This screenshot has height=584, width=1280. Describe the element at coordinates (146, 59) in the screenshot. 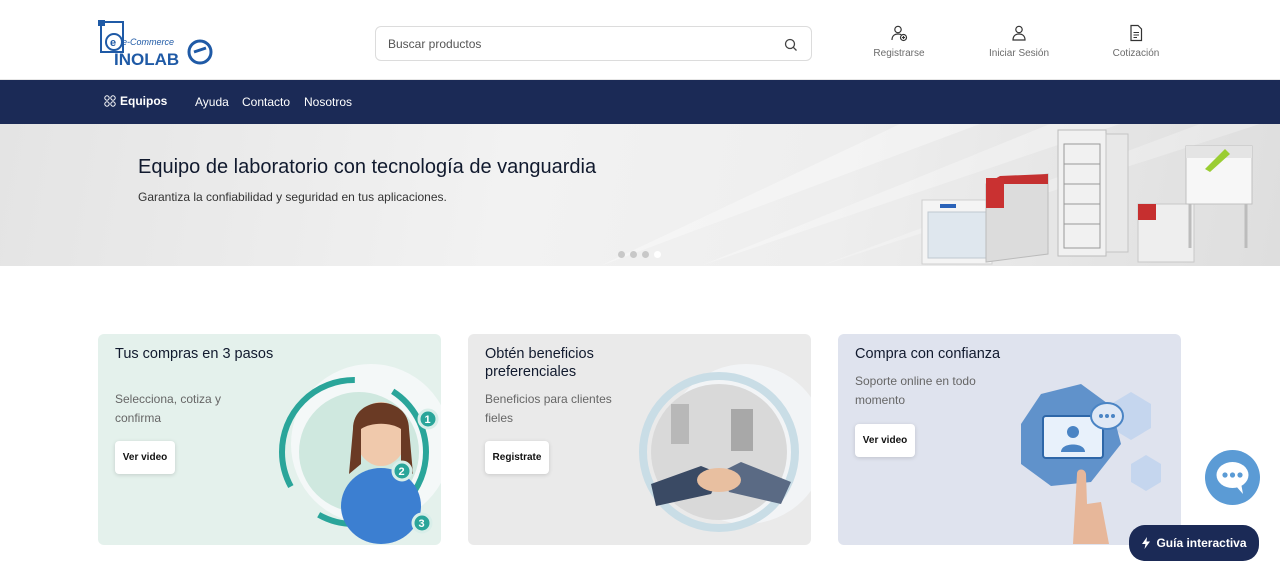

I see `svg-text: INOLAB` at that location.